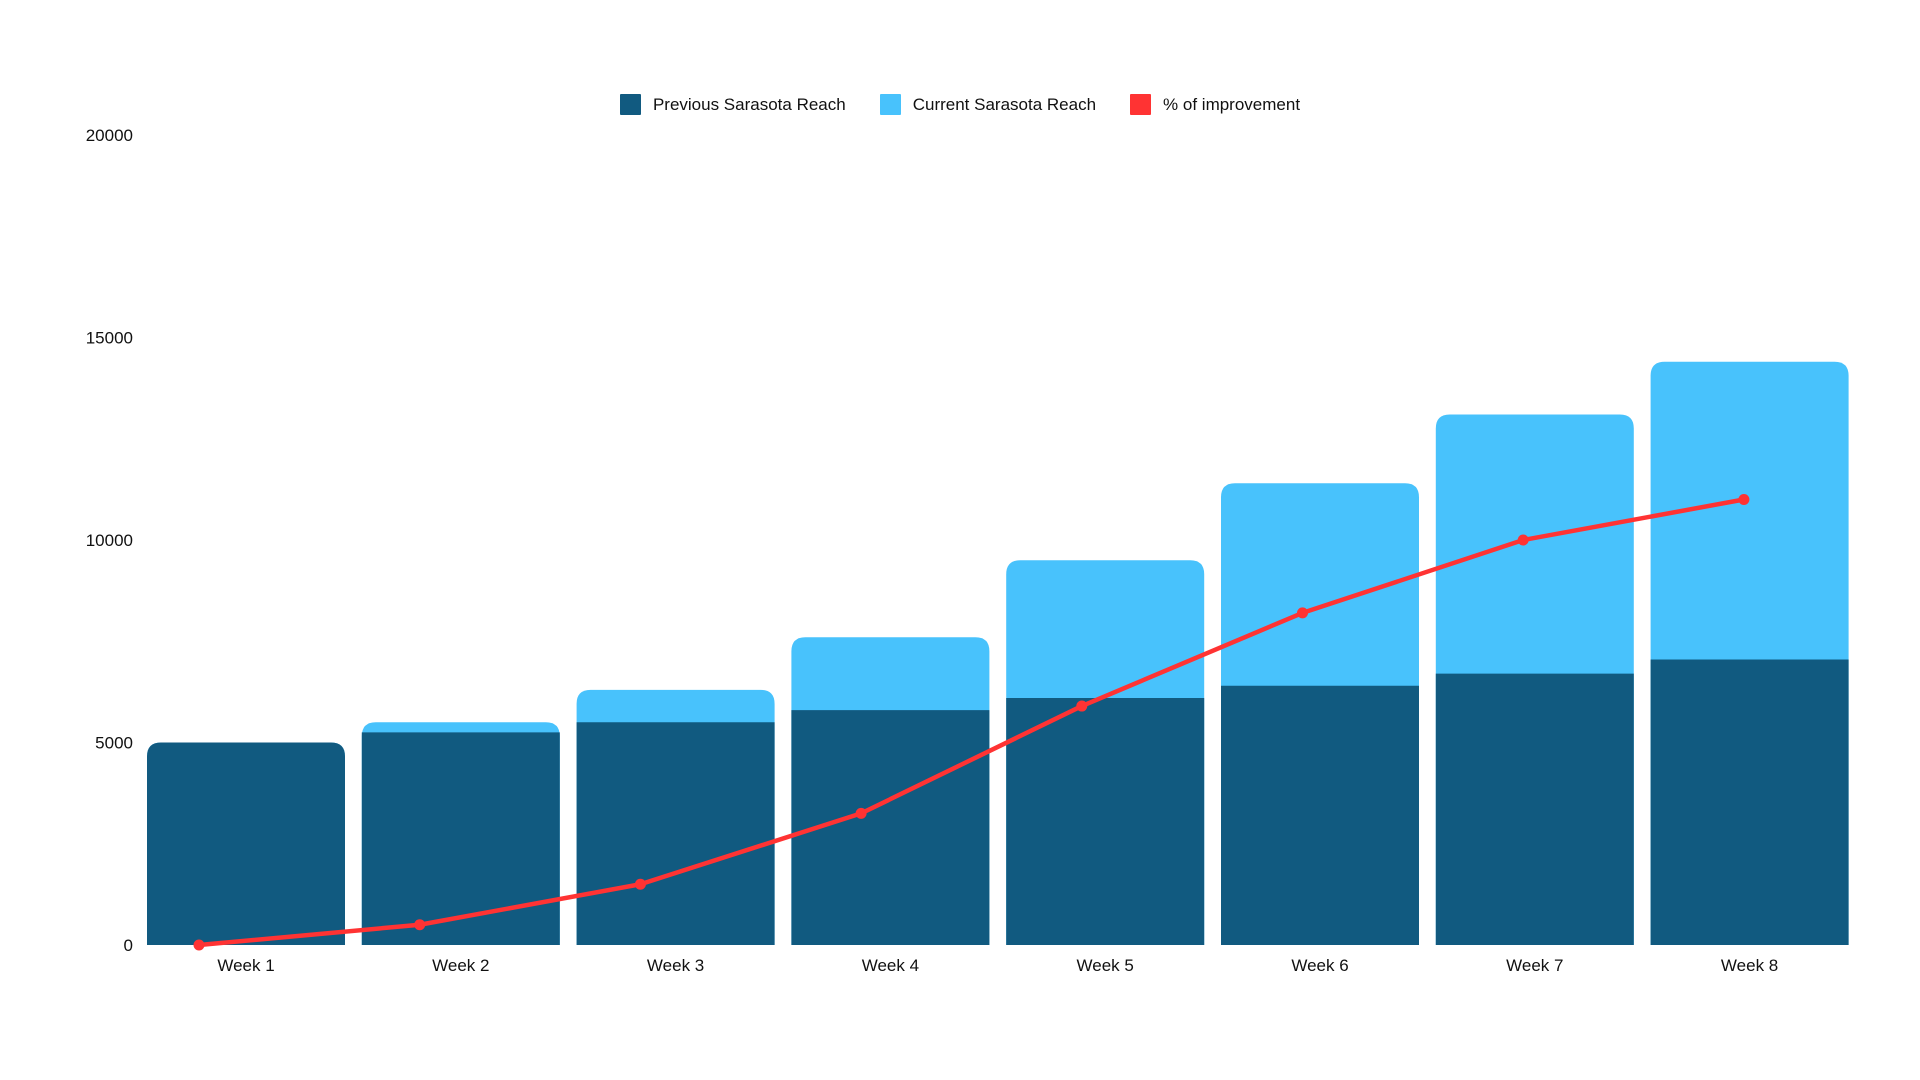  I want to click on x-tick-label: Week 1, so click(245, 965).